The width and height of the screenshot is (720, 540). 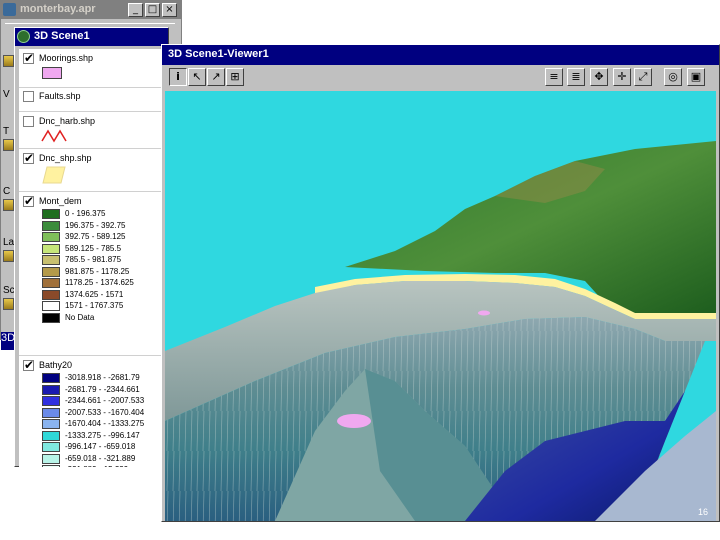 What do you see at coordinates (8, 205) in the screenshot?
I see `charts-icon` at bounding box center [8, 205].